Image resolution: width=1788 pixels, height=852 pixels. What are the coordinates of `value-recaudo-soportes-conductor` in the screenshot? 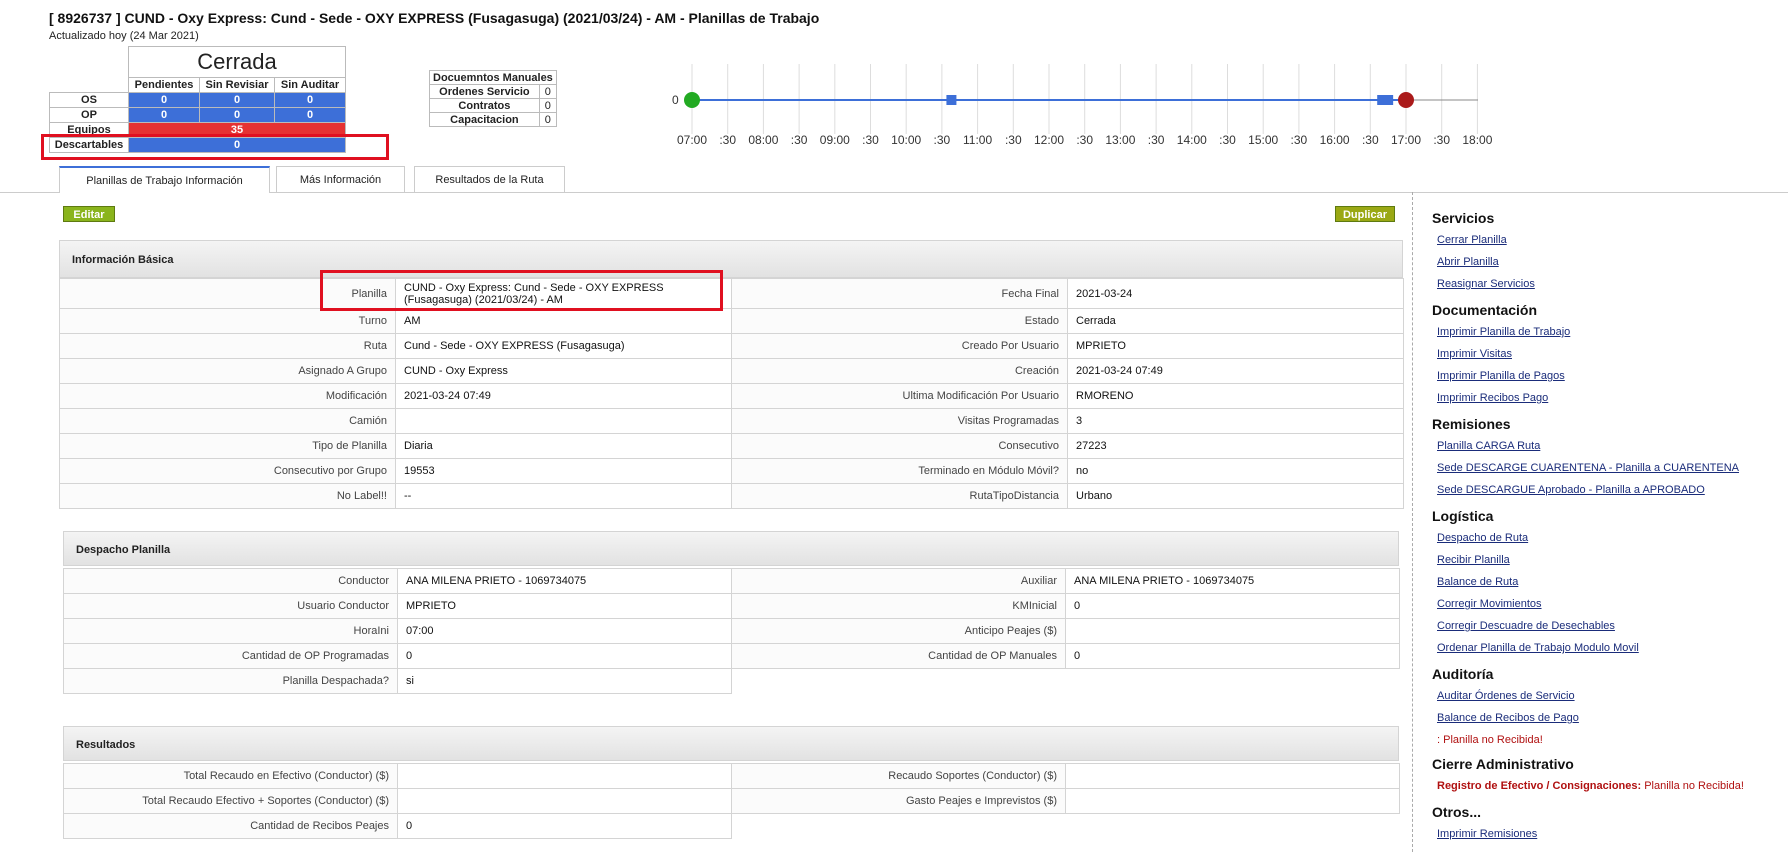 It's located at (1232, 776).